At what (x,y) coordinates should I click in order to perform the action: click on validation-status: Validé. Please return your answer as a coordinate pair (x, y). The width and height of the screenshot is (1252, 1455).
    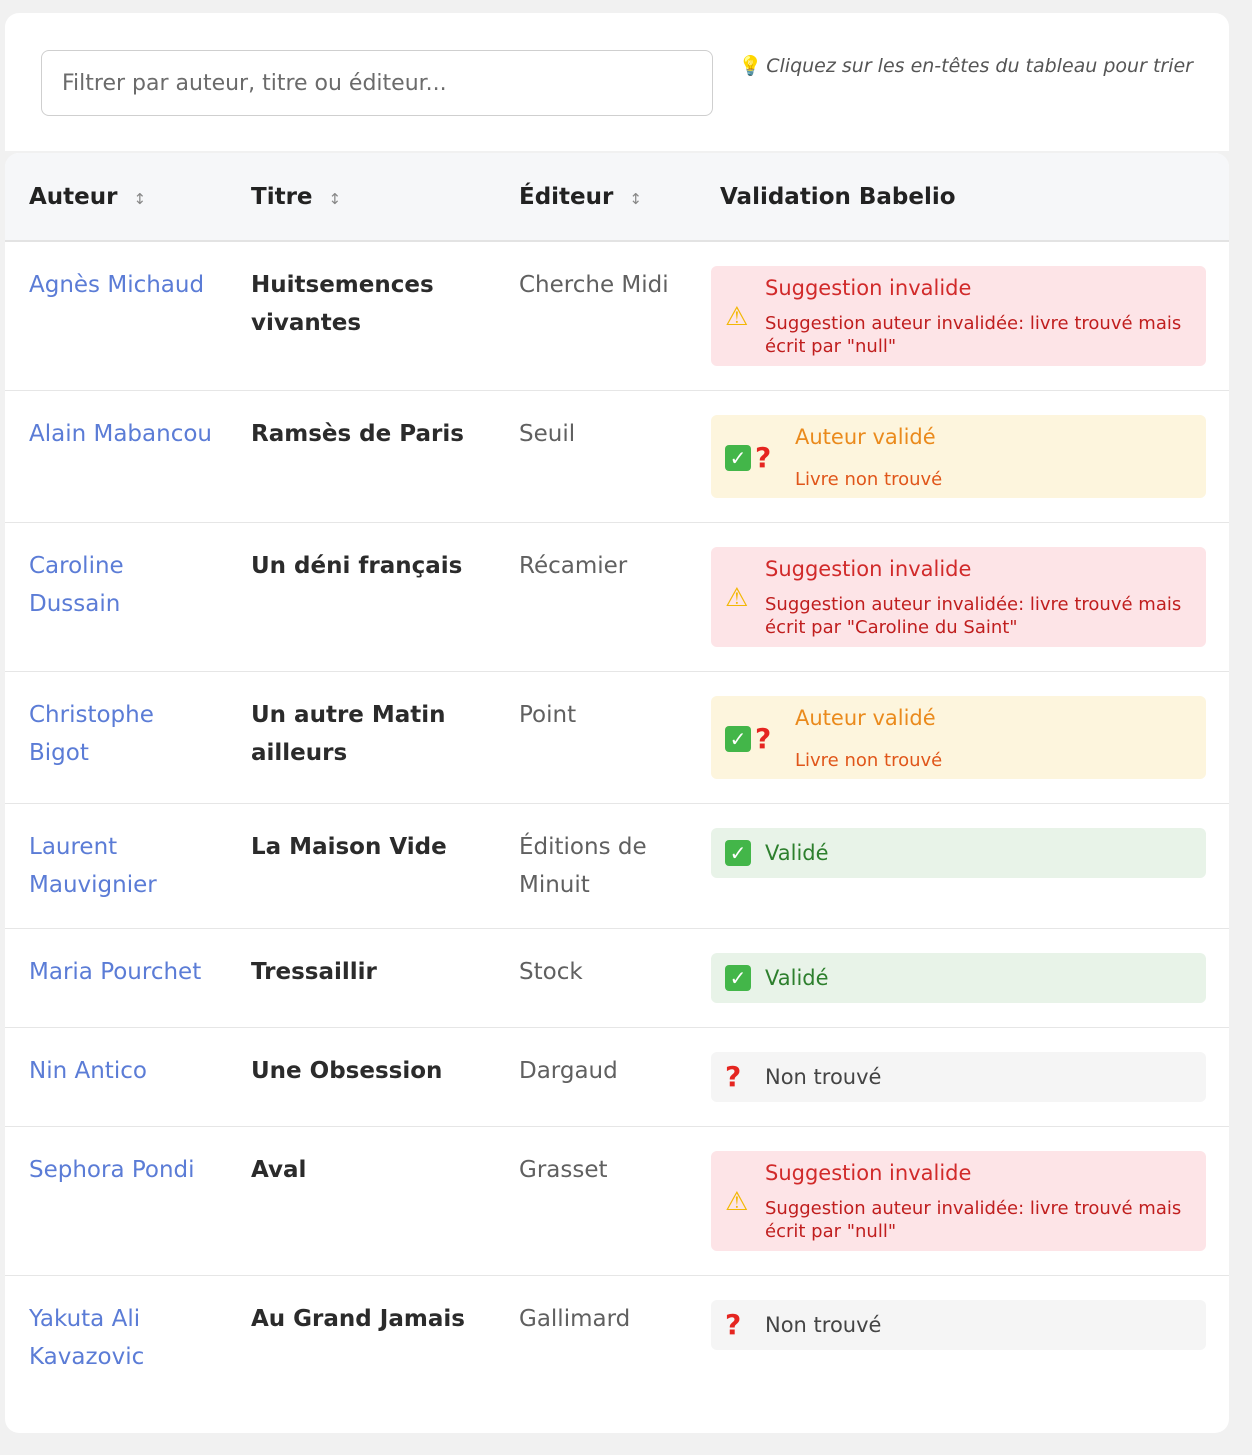
    Looking at the image, I should click on (797, 978).